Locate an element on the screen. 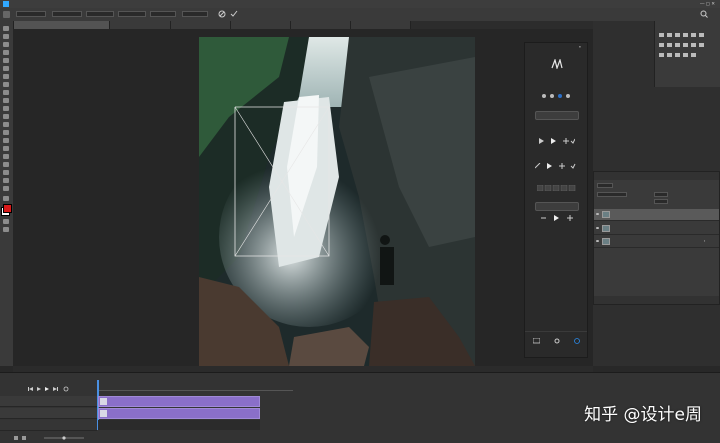 Image resolution: width=720 pixels, height=443 pixels. layers-panel-tabs is located at coordinates (656, 176).